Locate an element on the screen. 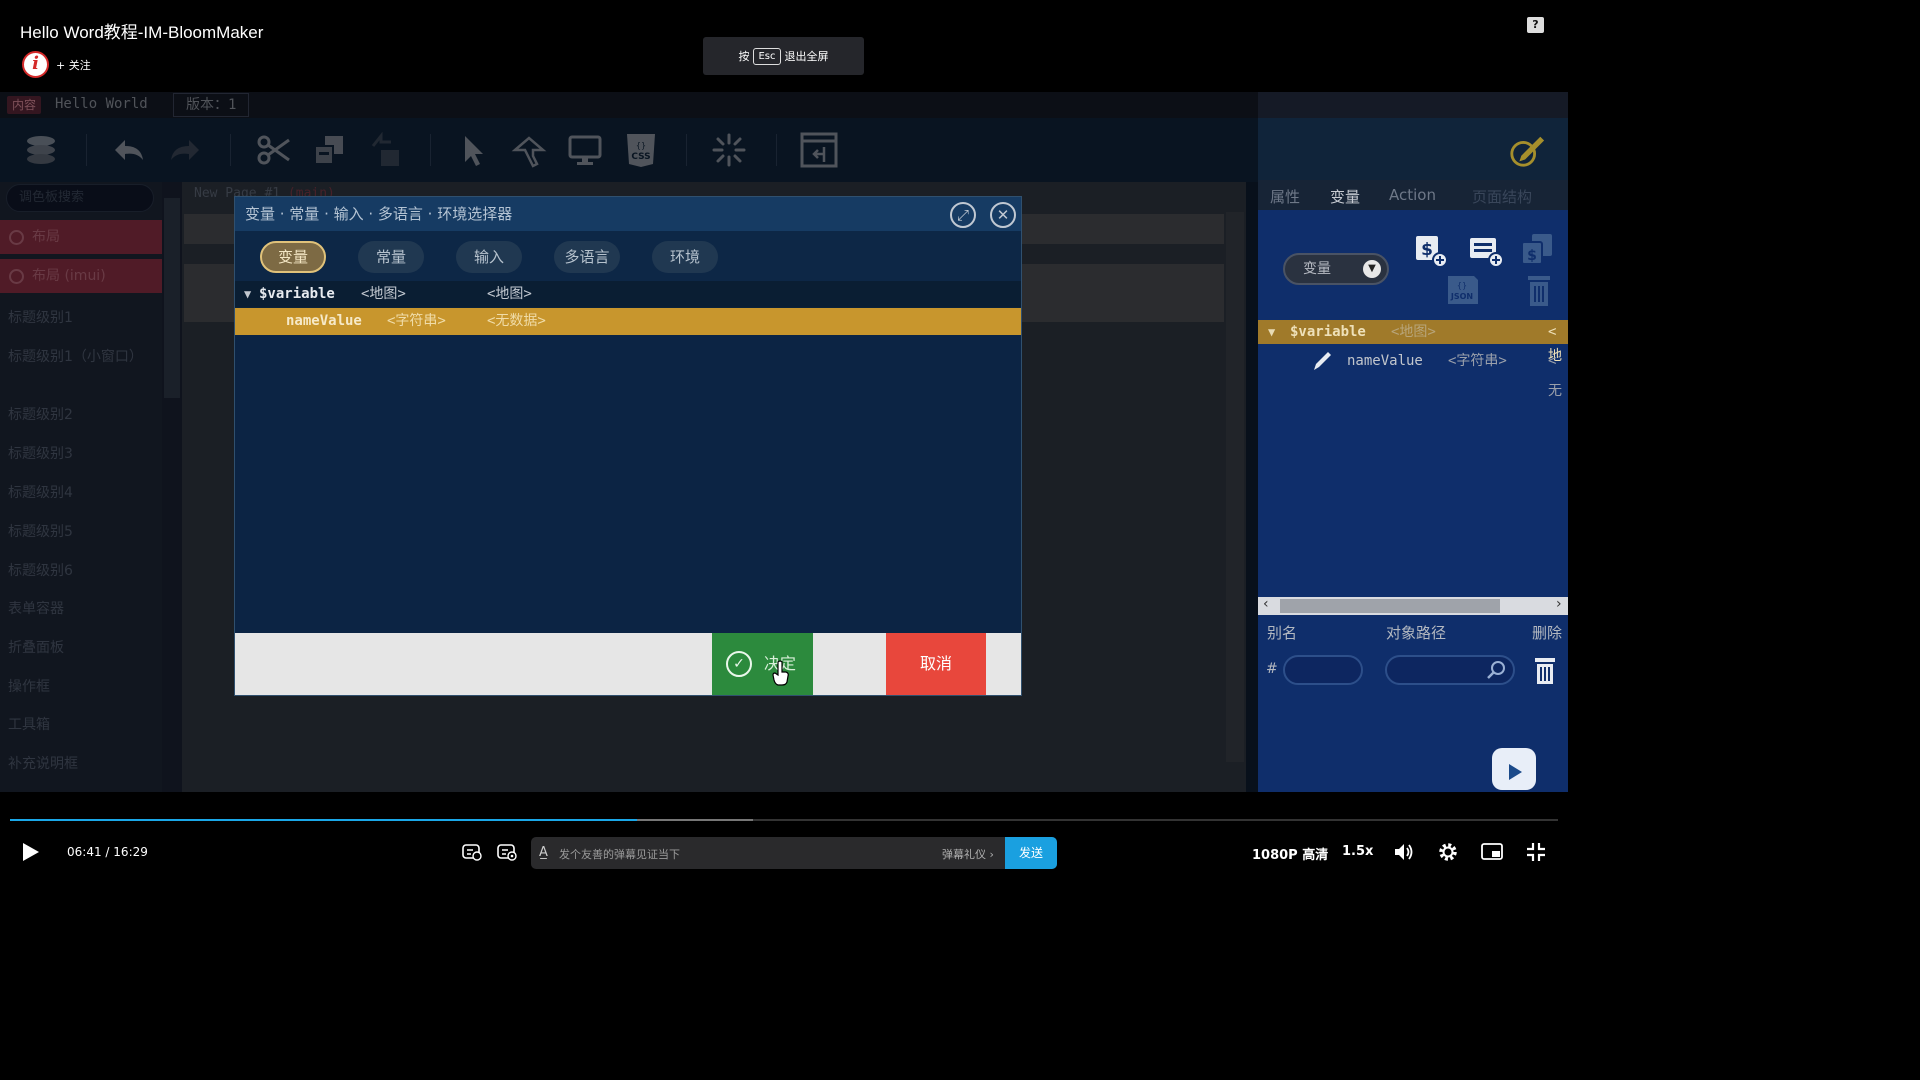 This screenshot has height=1080, width=1920. danmaku-toggle-icon is located at coordinates (472, 852).